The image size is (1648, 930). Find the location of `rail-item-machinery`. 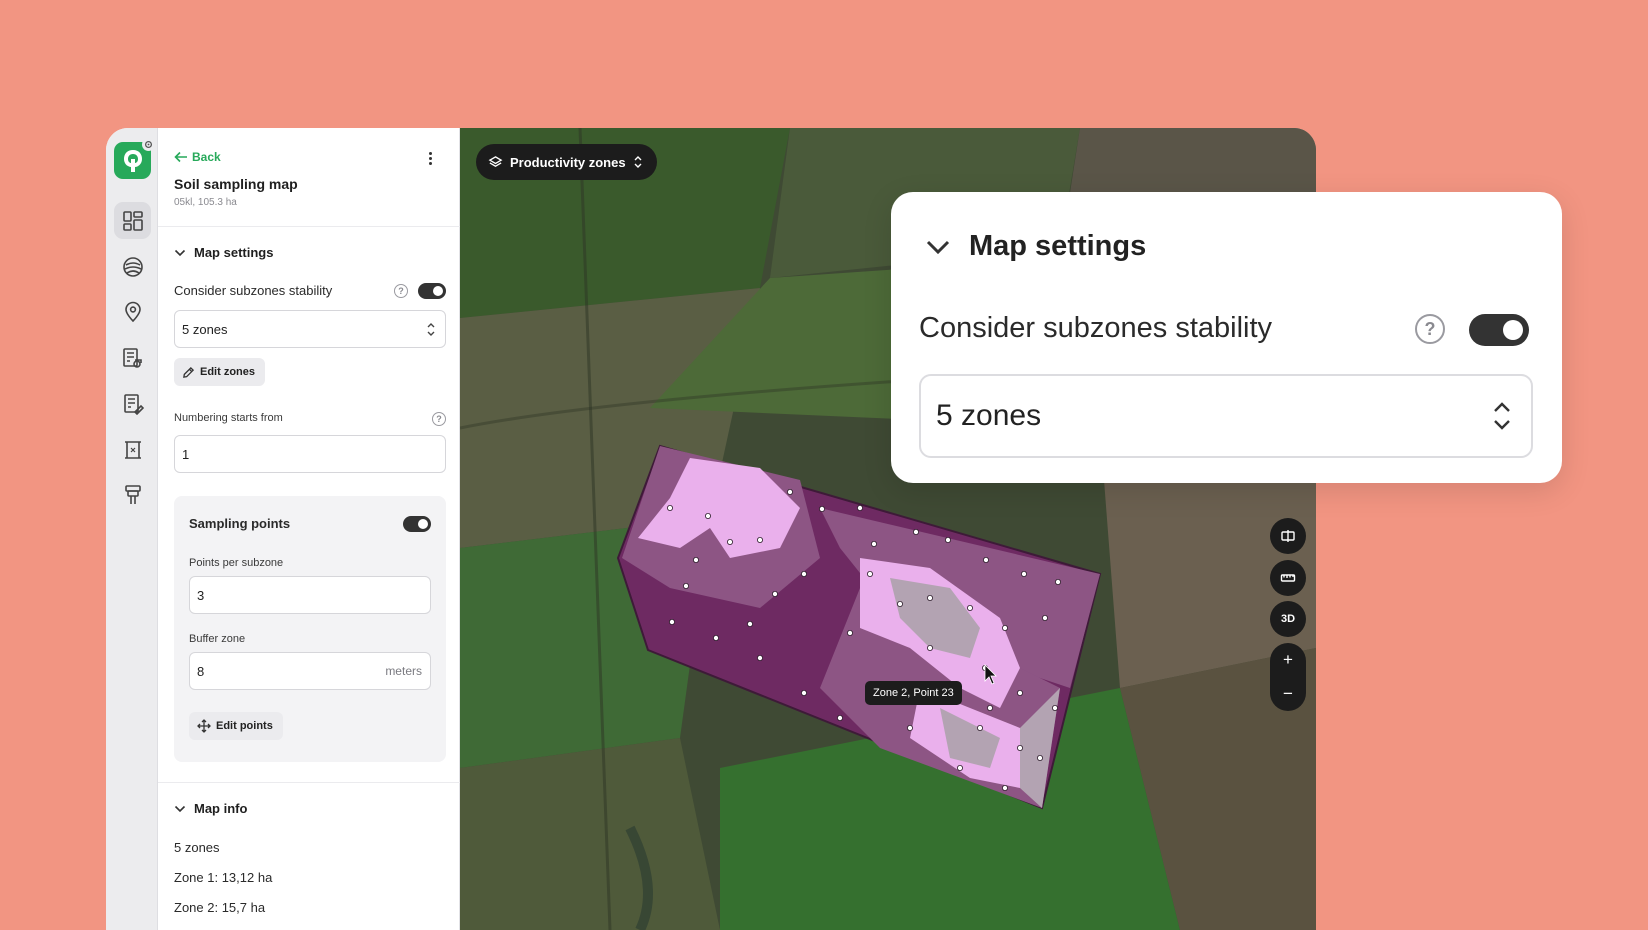

rail-item-machinery is located at coordinates (132, 357).